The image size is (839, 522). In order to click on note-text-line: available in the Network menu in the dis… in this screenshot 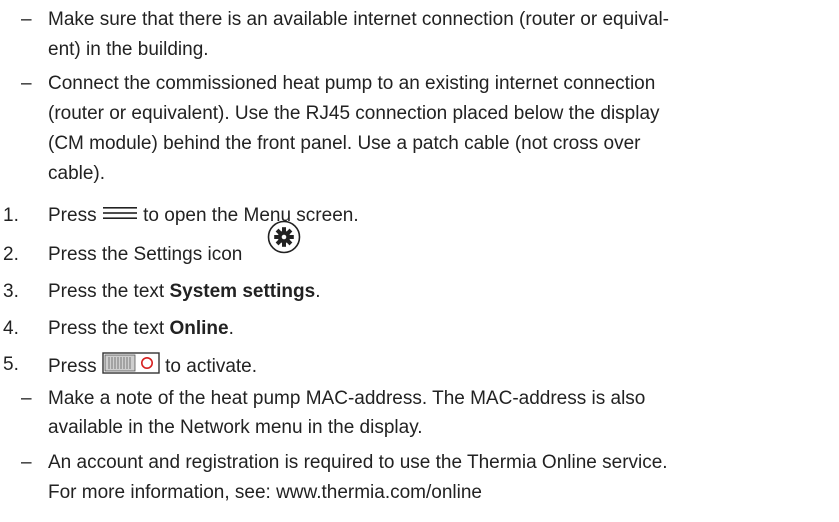, I will do `click(235, 427)`.